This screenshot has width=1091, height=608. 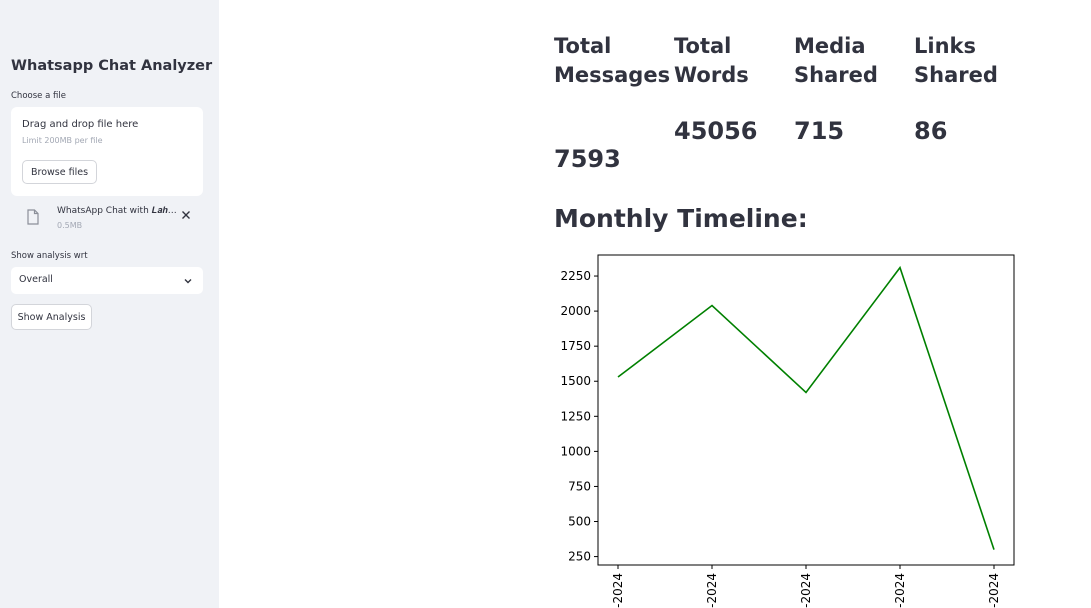 What do you see at coordinates (51, 317) in the screenshot?
I see `show-analysis-button: Show Analysis` at bounding box center [51, 317].